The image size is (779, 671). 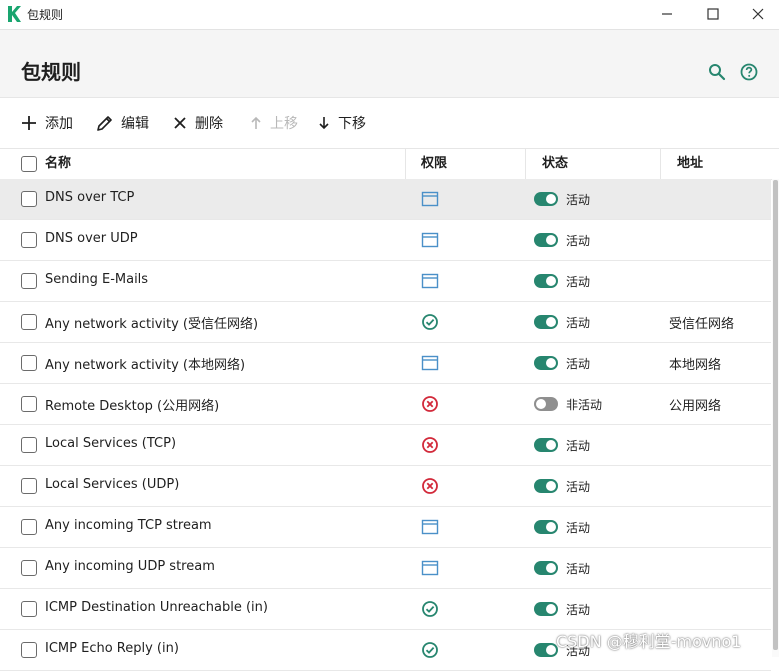 What do you see at coordinates (385, 404) in the screenshot?
I see `table-row: Remote Desktop (公用网络) 非活动 公用网络` at bounding box center [385, 404].